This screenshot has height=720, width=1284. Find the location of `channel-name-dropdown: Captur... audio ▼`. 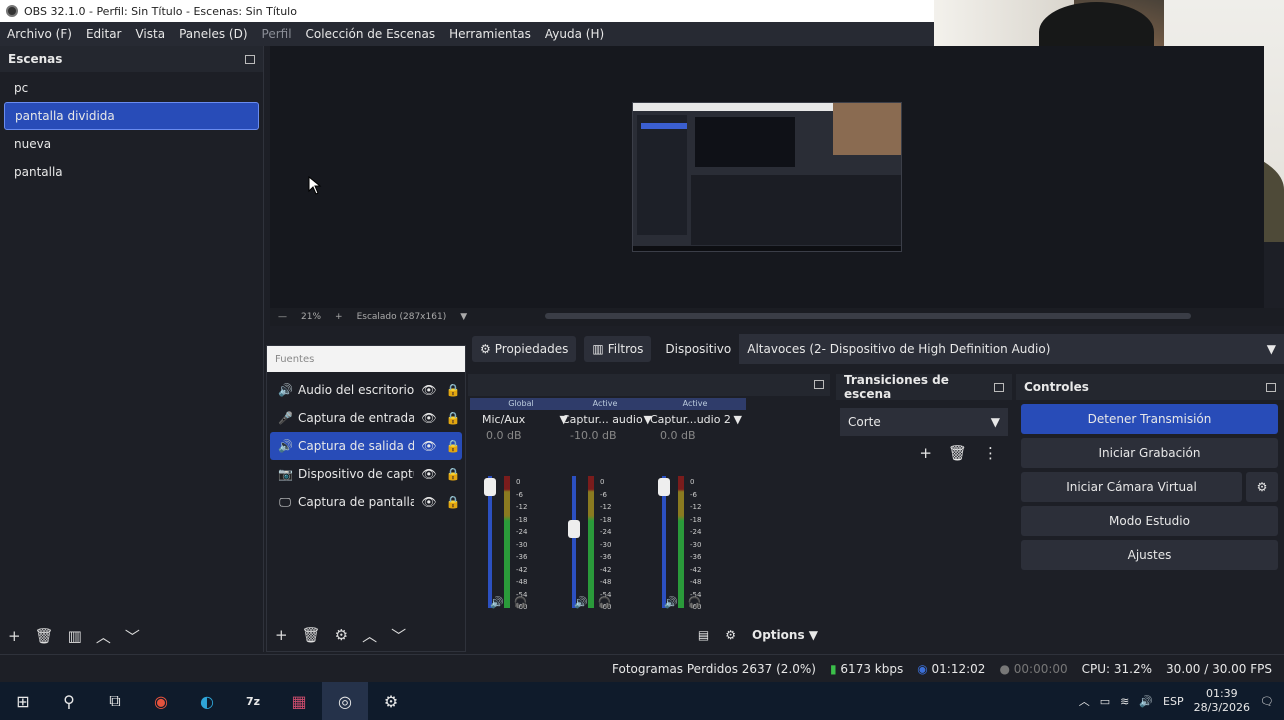

channel-name-dropdown: Captur... audio ▼ is located at coordinates (605, 419).